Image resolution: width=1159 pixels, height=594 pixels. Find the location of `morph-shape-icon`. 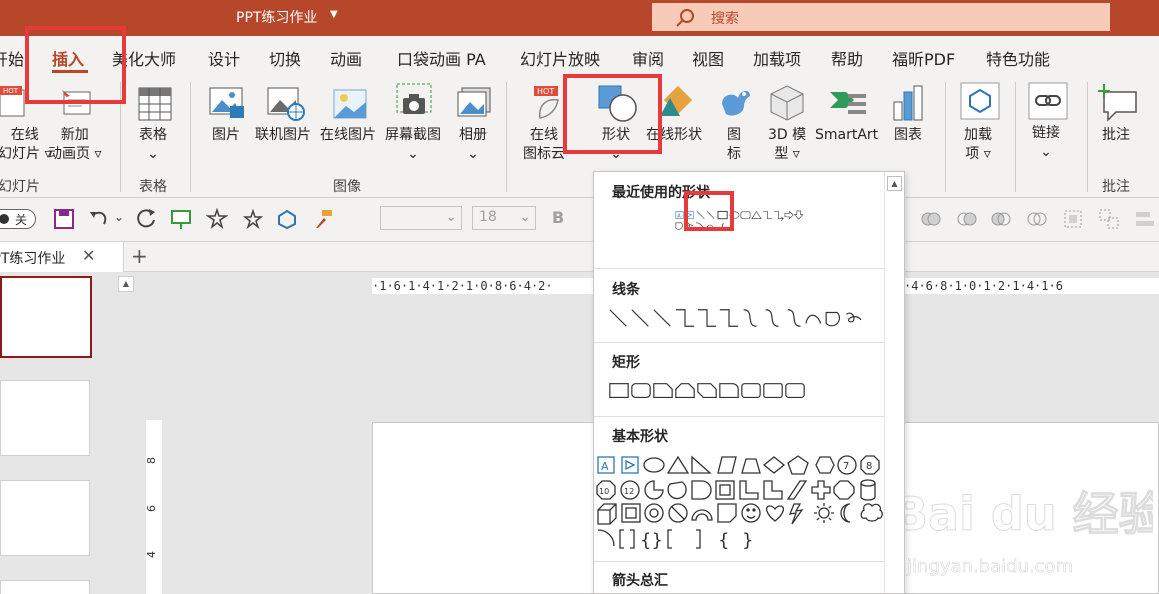

morph-shape-icon is located at coordinates (287, 219).